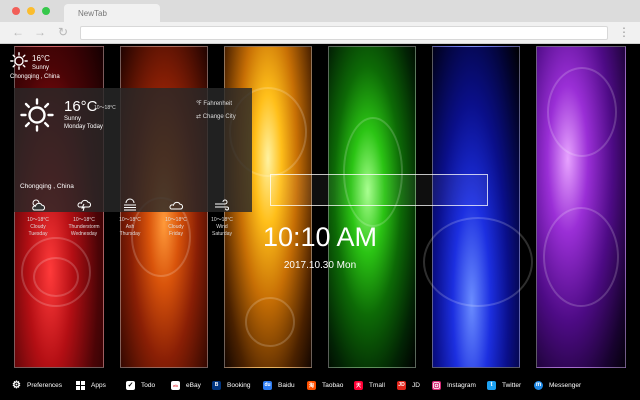 The height and width of the screenshot is (400, 640). What do you see at coordinates (81, 106) in the screenshot?
I see `current-temperature: 16°C` at bounding box center [81, 106].